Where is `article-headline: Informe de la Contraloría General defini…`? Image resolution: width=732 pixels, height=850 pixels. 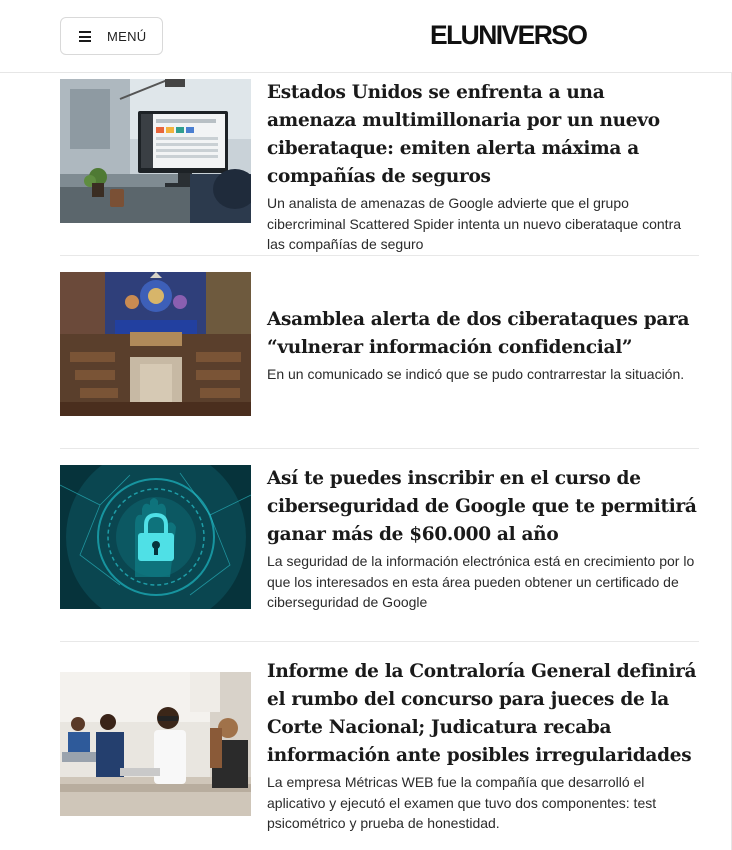 article-headline: Informe de la Contraloría General defini… is located at coordinates (483, 714).